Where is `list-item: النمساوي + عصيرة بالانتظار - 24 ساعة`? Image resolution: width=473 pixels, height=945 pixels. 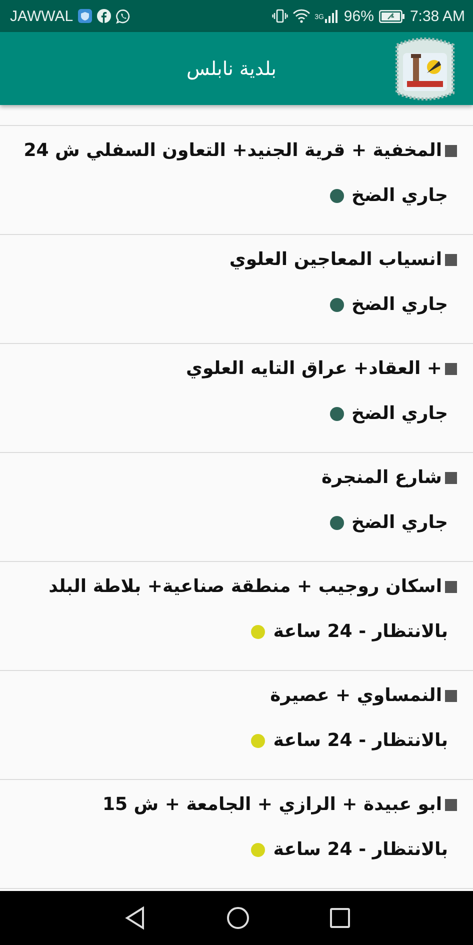
list-item: النمساوي + عصيرة بالانتظار - 24 ساعة is located at coordinates (236, 725).